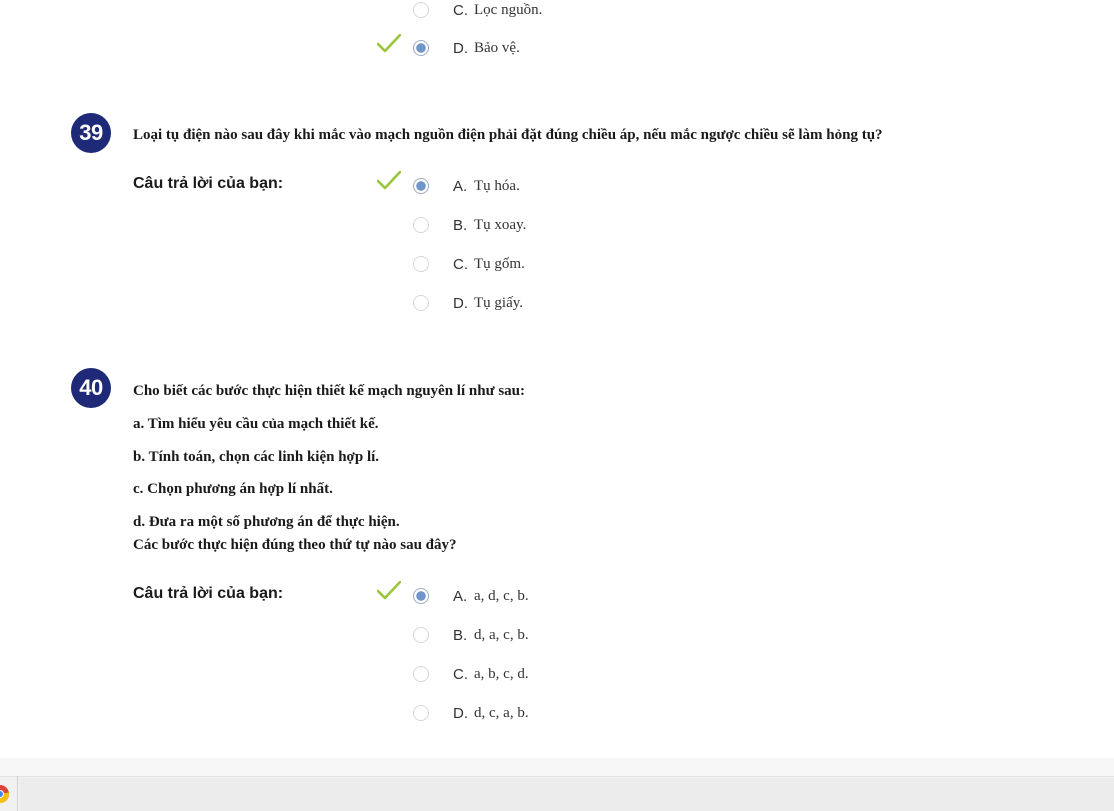 The width and height of the screenshot is (1114, 811). What do you see at coordinates (501, 712) in the screenshot?
I see `option-text: d, c, a, b.` at bounding box center [501, 712].